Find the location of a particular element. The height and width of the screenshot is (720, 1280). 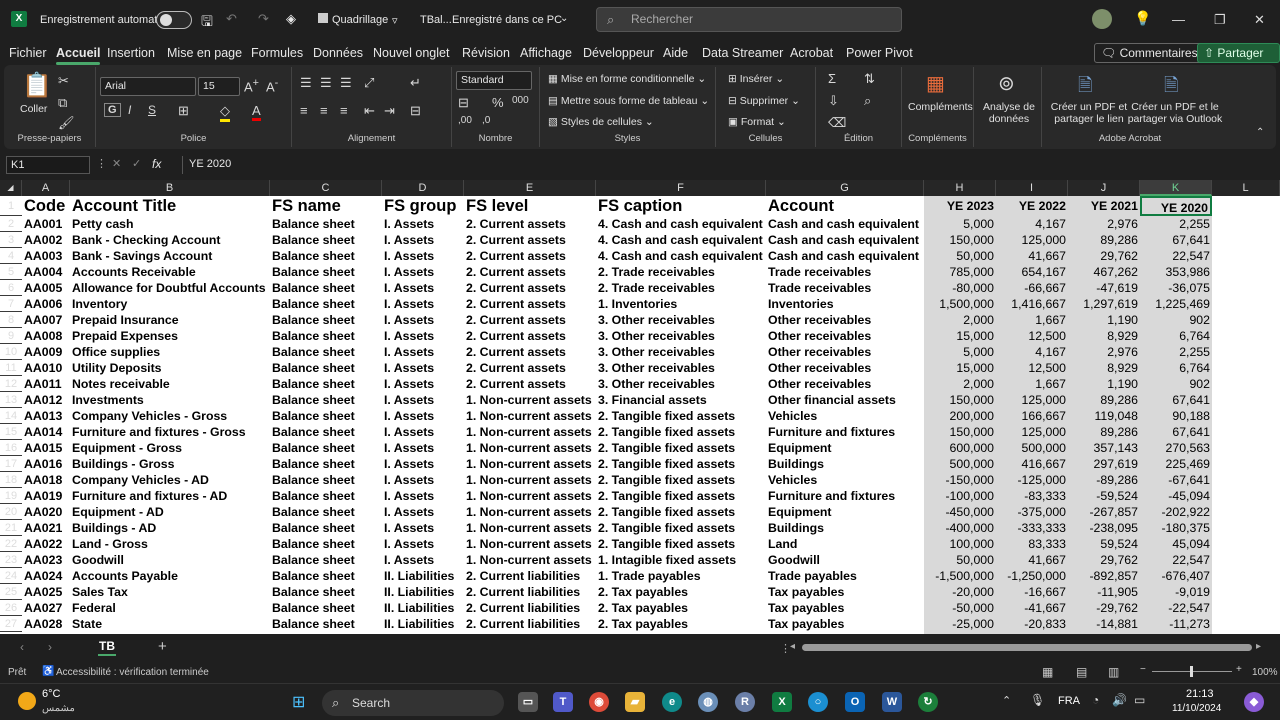

table-cell: 6,764 is located at coordinates (1176, 336).